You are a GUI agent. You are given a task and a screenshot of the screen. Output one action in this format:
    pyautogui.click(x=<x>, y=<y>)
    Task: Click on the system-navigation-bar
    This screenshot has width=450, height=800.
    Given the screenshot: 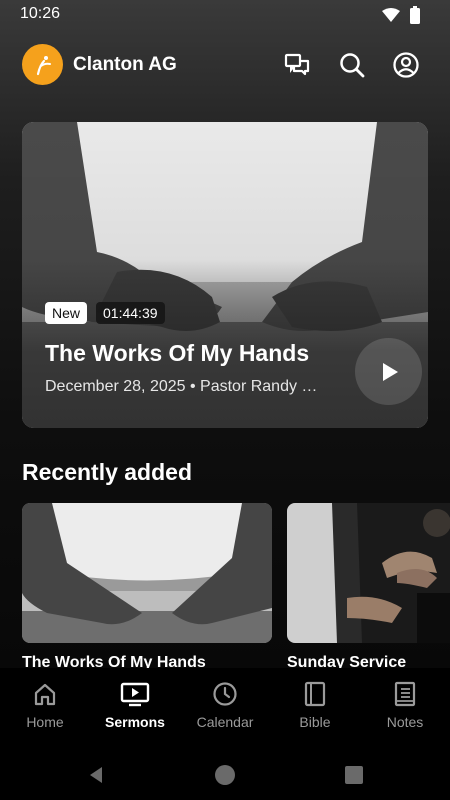 What is the action you would take?
    pyautogui.click(x=225, y=775)
    